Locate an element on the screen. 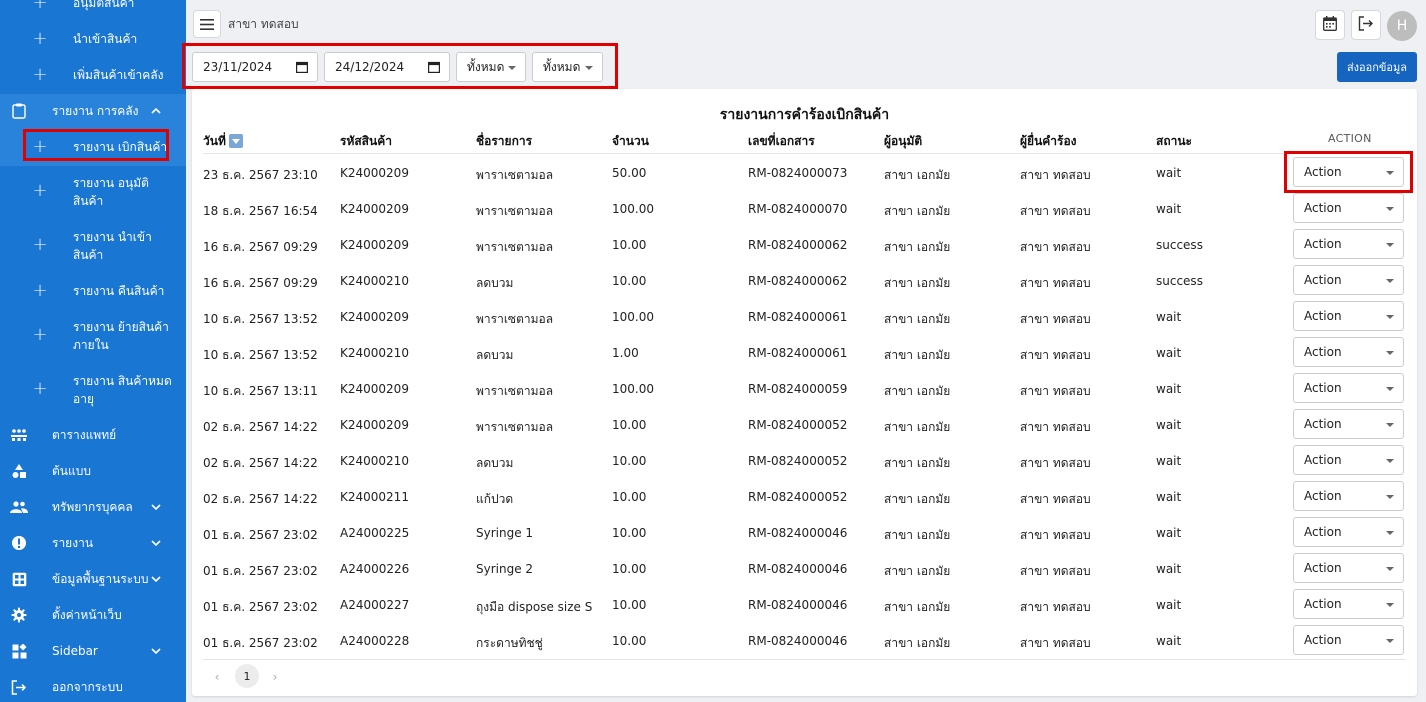 This screenshot has width=1426, height=702. pagination-next-button: › is located at coordinates (275, 677).